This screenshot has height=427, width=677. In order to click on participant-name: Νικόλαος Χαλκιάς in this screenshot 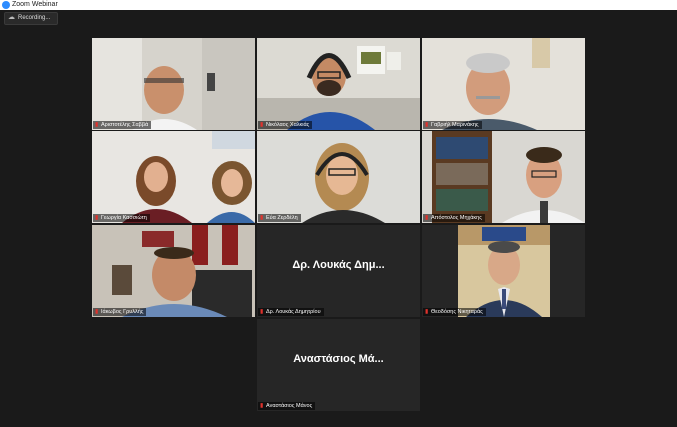, I will do `click(288, 125)`.